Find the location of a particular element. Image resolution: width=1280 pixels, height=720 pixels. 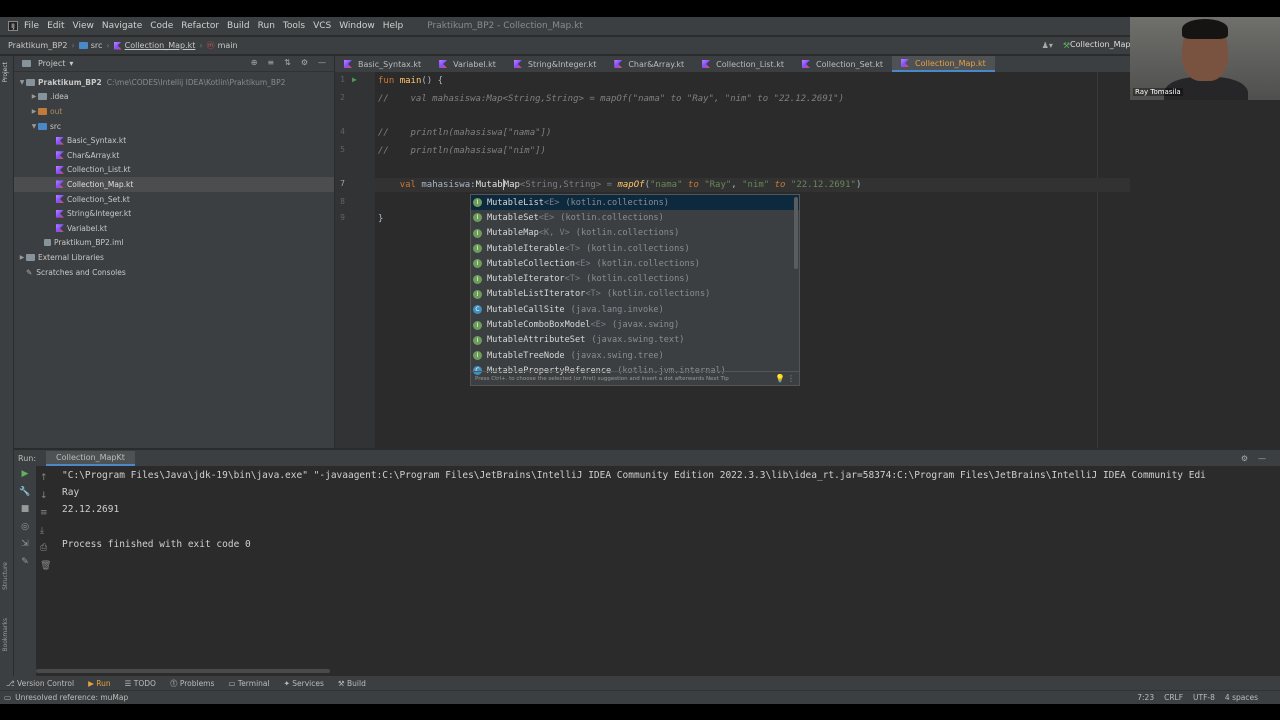

horizontal-scrollbar is located at coordinates (183, 671).